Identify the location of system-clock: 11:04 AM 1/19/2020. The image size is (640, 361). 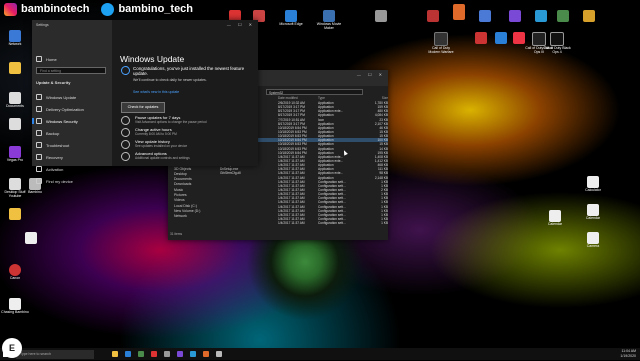
(628, 354).